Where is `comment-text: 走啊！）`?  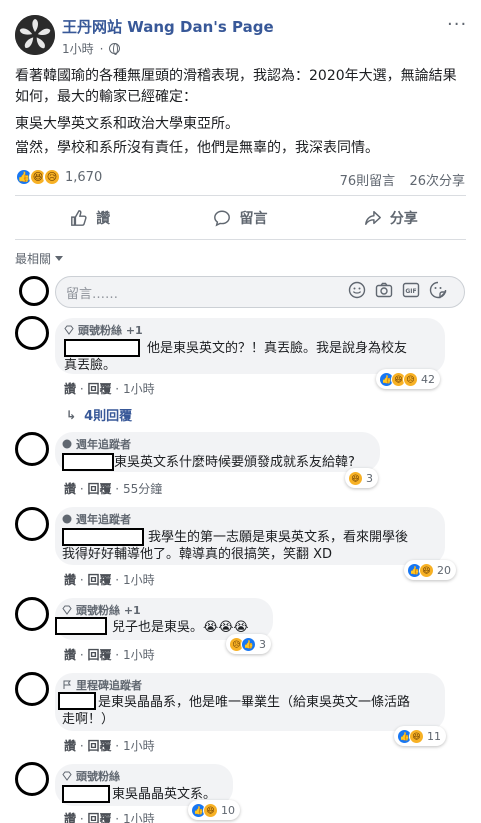 comment-text: 走啊！） is located at coordinates (88, 719).